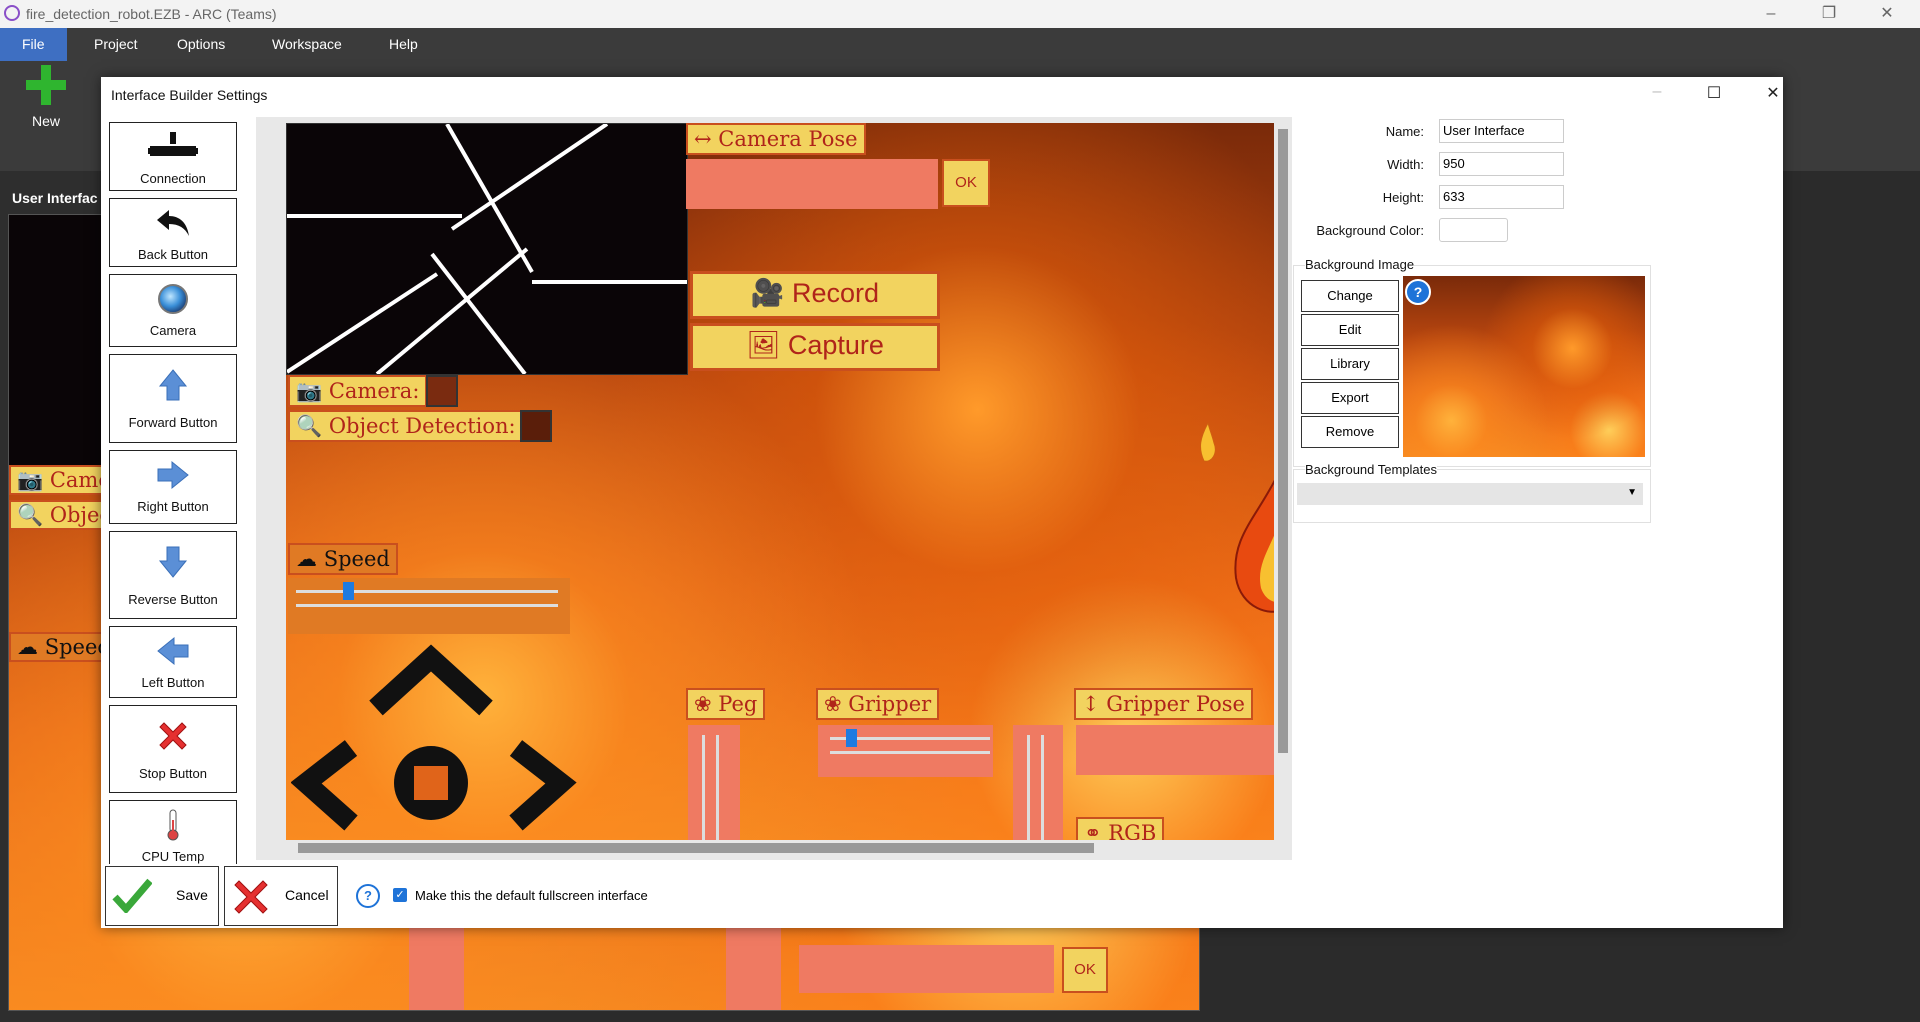 This screenshot has height=1022, width=1920. Describe the element at coordinates (173, 385) in the screenshot. I see `up-arrow-icon` at that location.